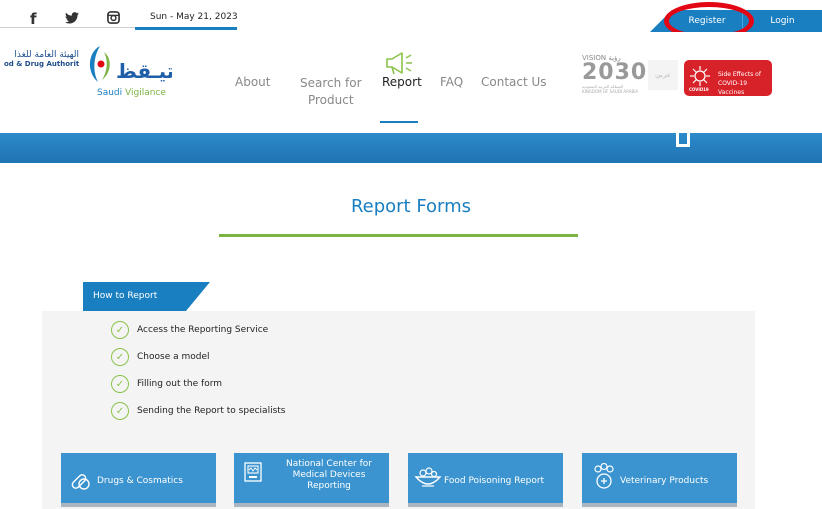 The image size is (822, 509). Describe the element at coordinates (253, 472) in the screenshot. I see `device-icon` at that location.